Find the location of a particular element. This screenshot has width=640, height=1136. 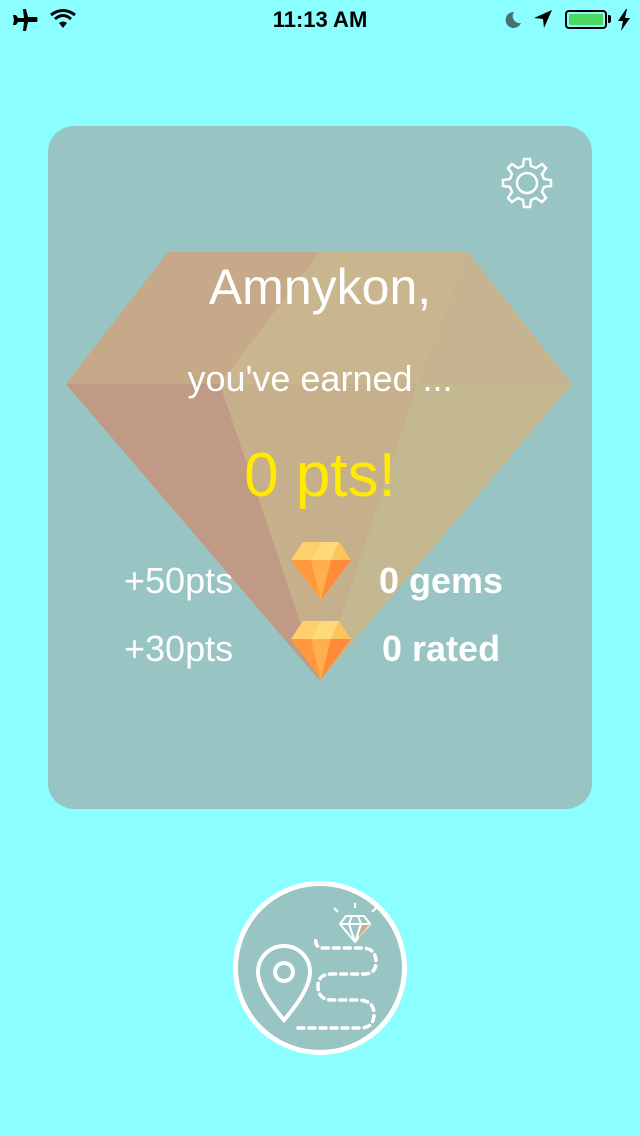

rated-points-label: +30pts is located at coordinates (179, 648).